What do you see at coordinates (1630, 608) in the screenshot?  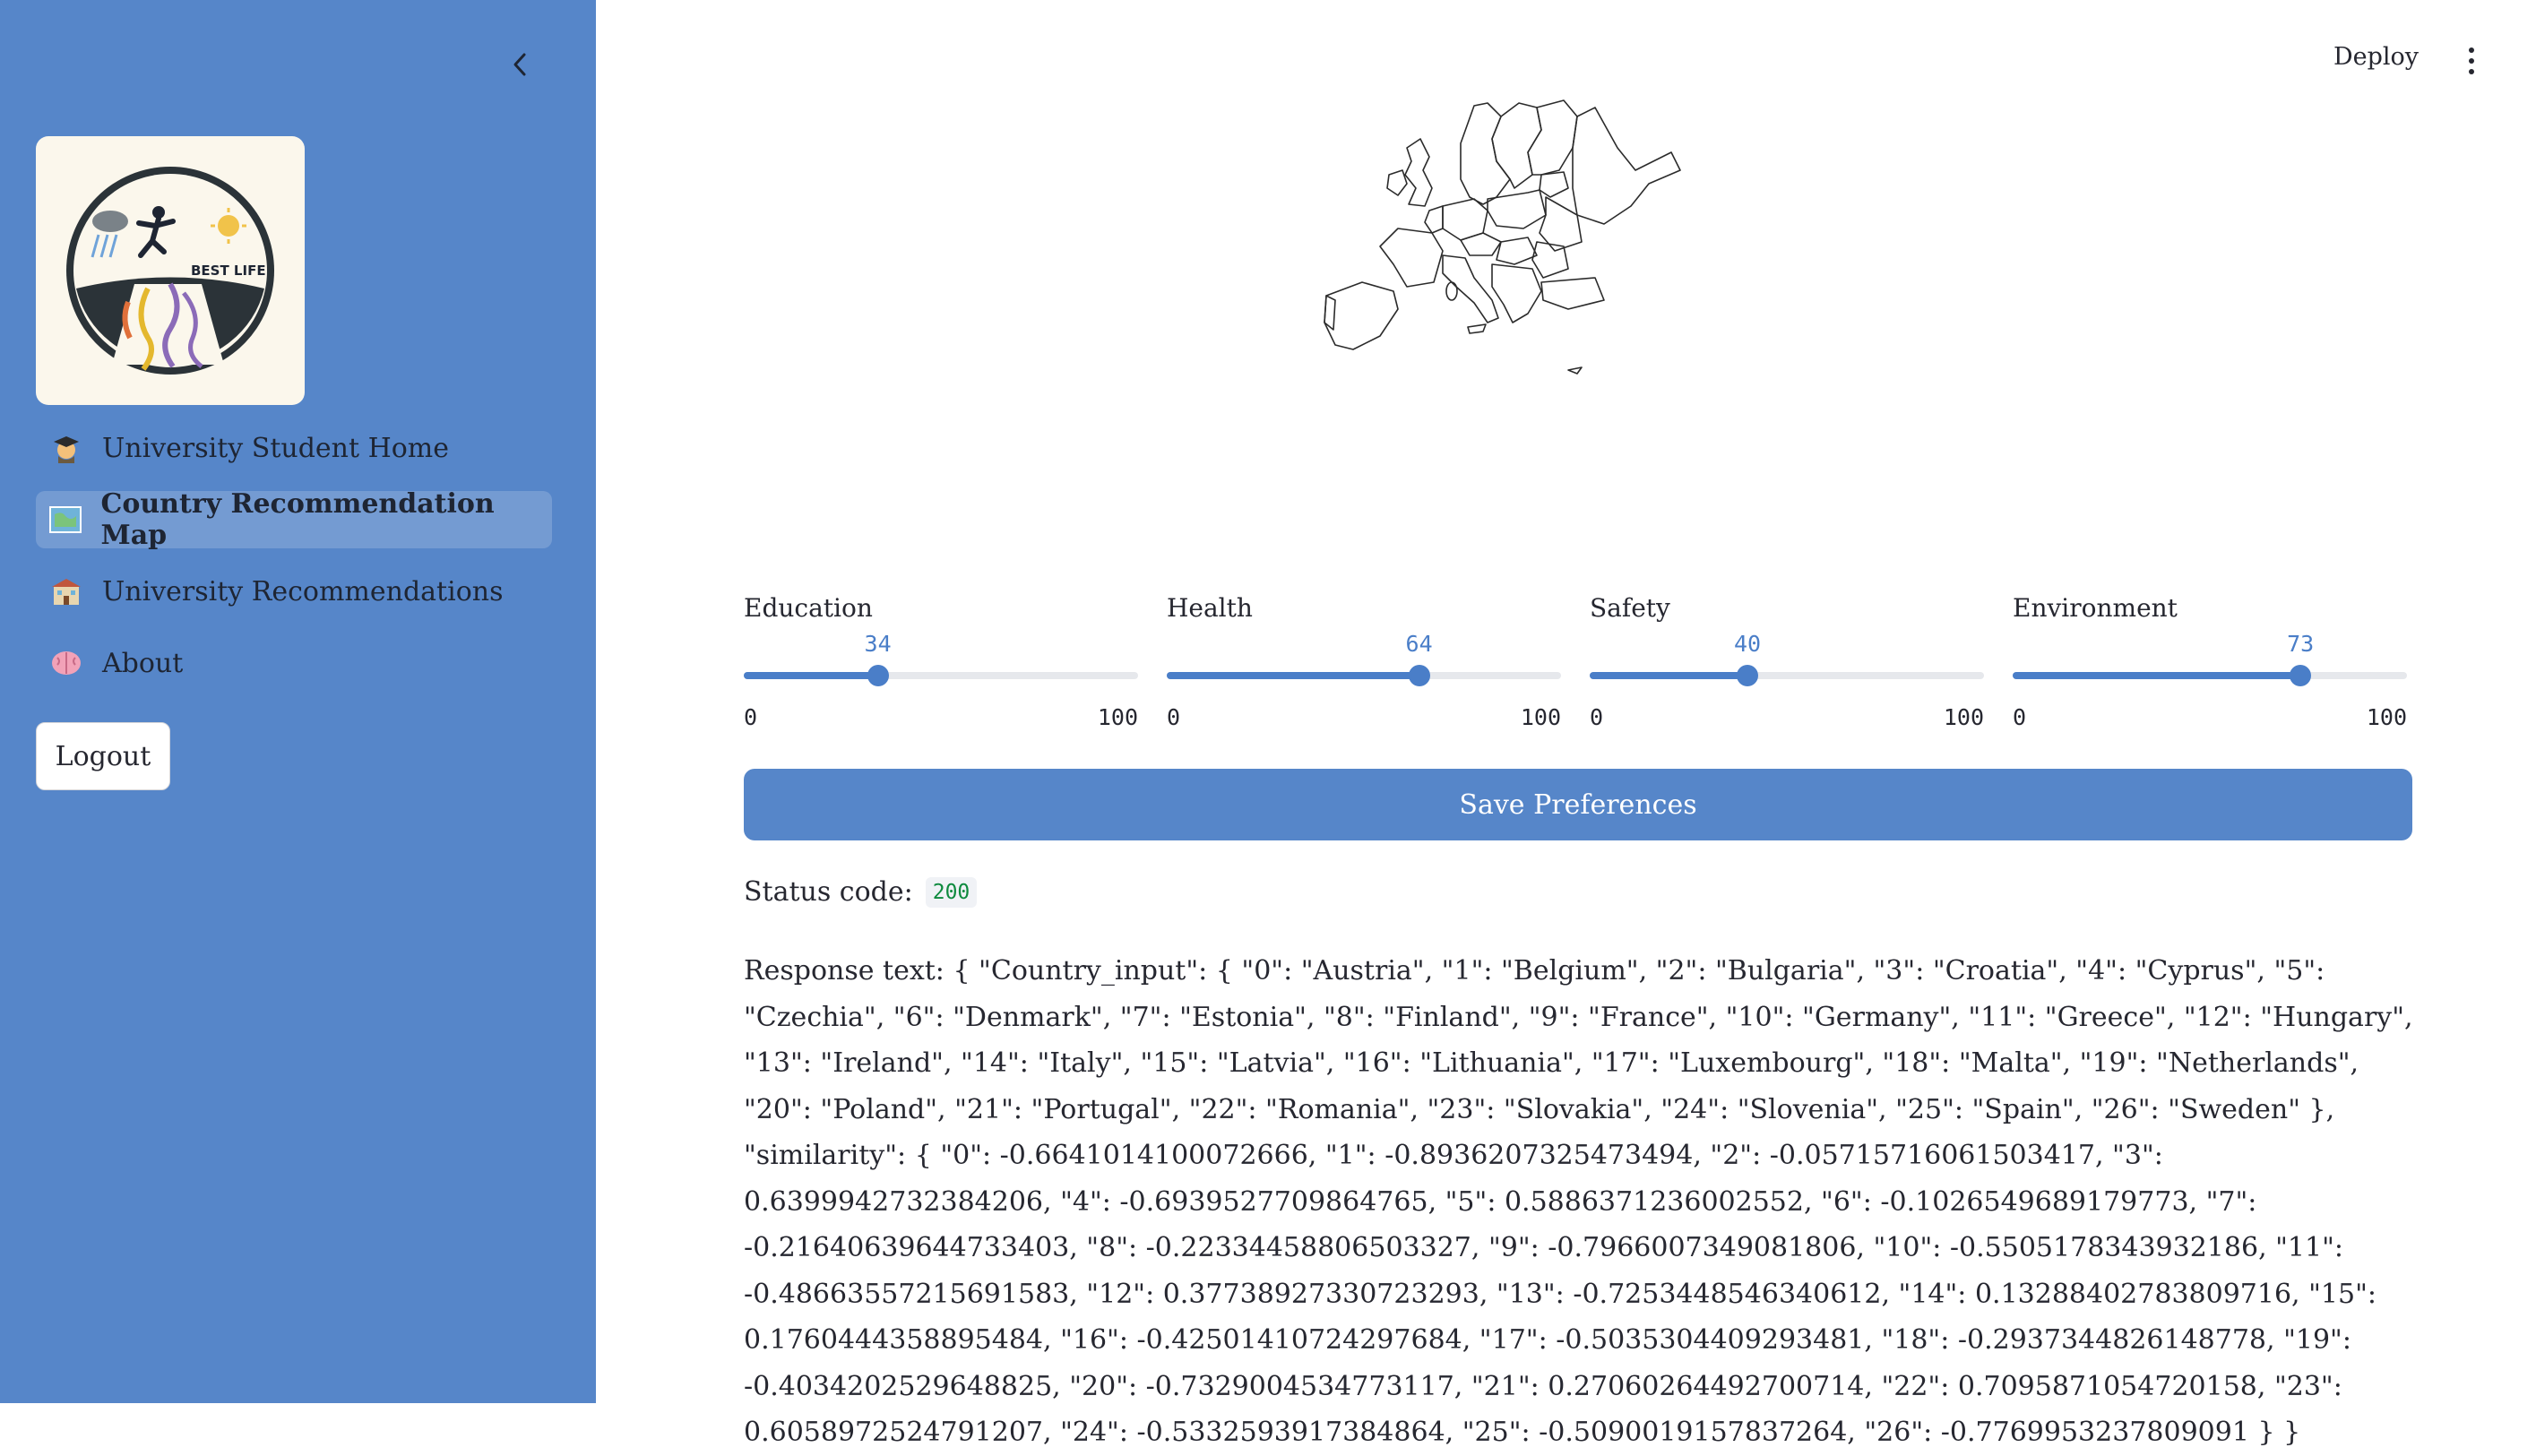 I see `safety-slider-label: Safety` at bounding box center [1630, 608].